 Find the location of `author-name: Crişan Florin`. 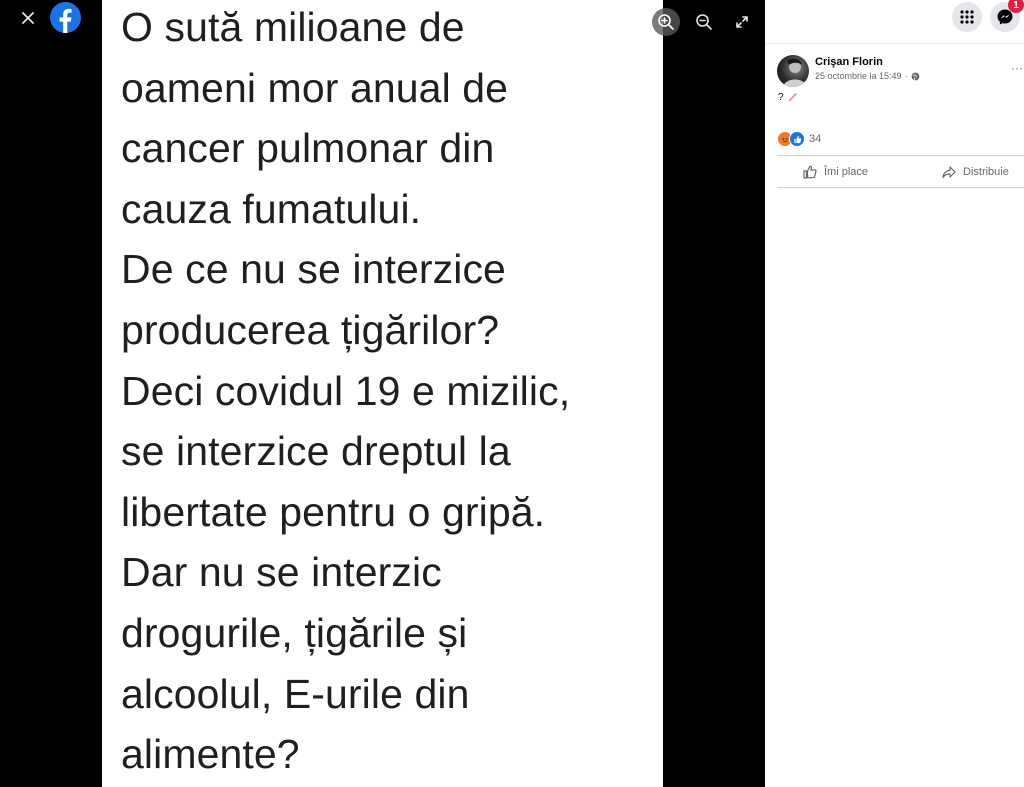

author-name: Crişan Florin is located at coordinates (849, 62).